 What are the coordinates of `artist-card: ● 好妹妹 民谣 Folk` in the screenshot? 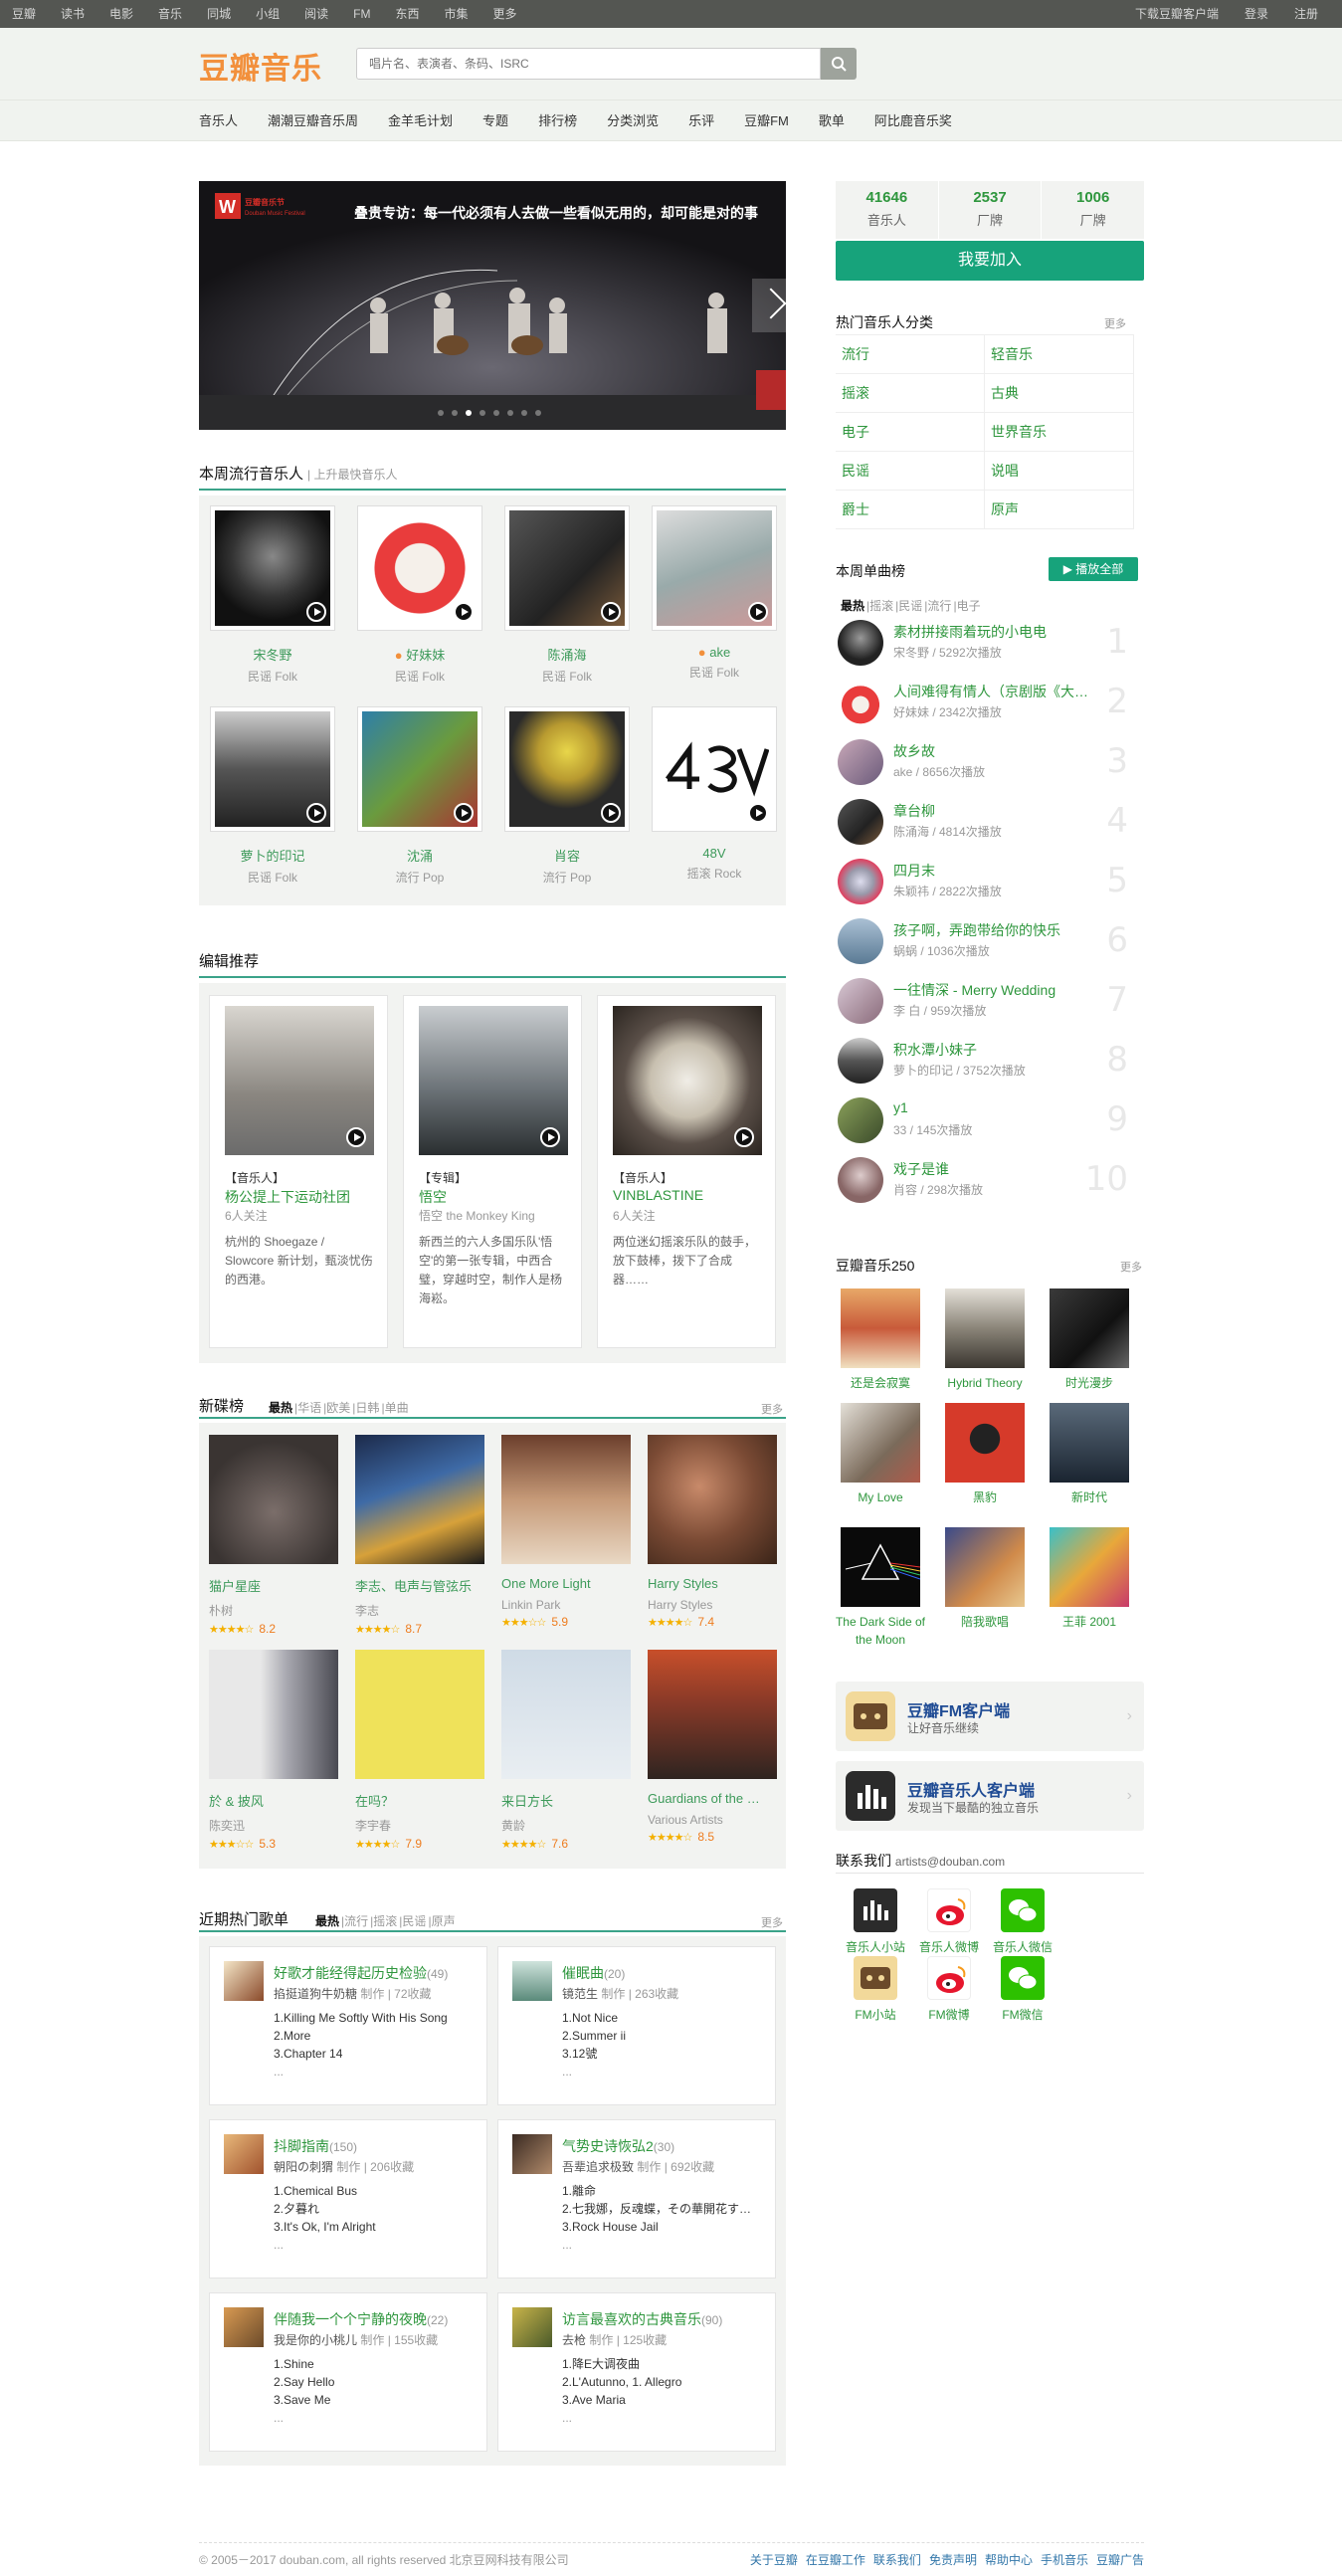 It's located at (419, 595).